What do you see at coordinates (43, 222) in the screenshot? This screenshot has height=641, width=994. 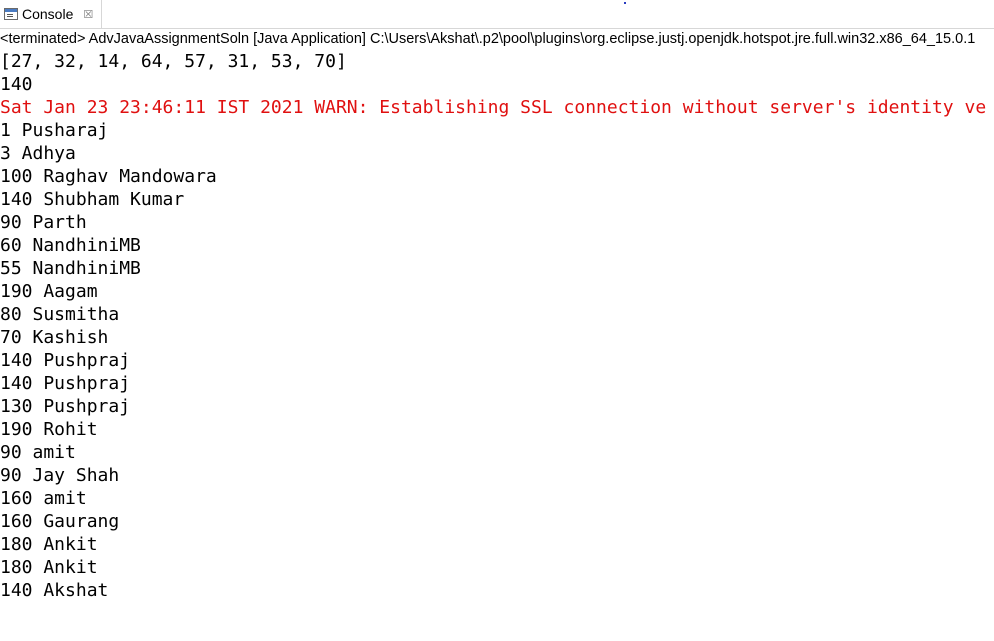 I see `console-output-line: 90 Parth` at bounding box center [43, 222].